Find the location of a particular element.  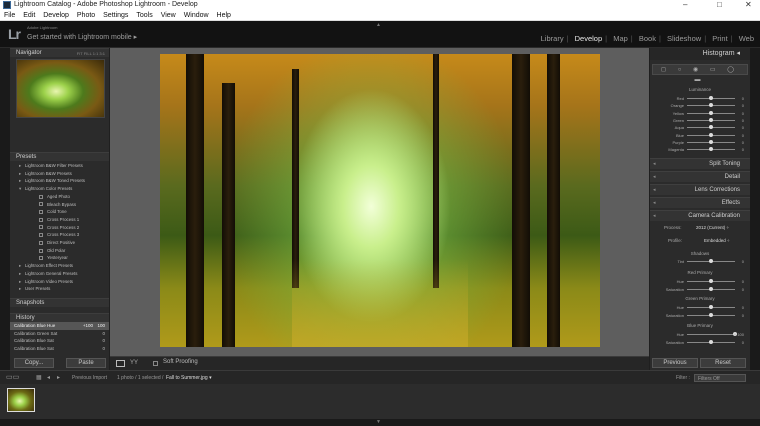

slider-orange: Orange 0 is located at coordinates (700, 105).